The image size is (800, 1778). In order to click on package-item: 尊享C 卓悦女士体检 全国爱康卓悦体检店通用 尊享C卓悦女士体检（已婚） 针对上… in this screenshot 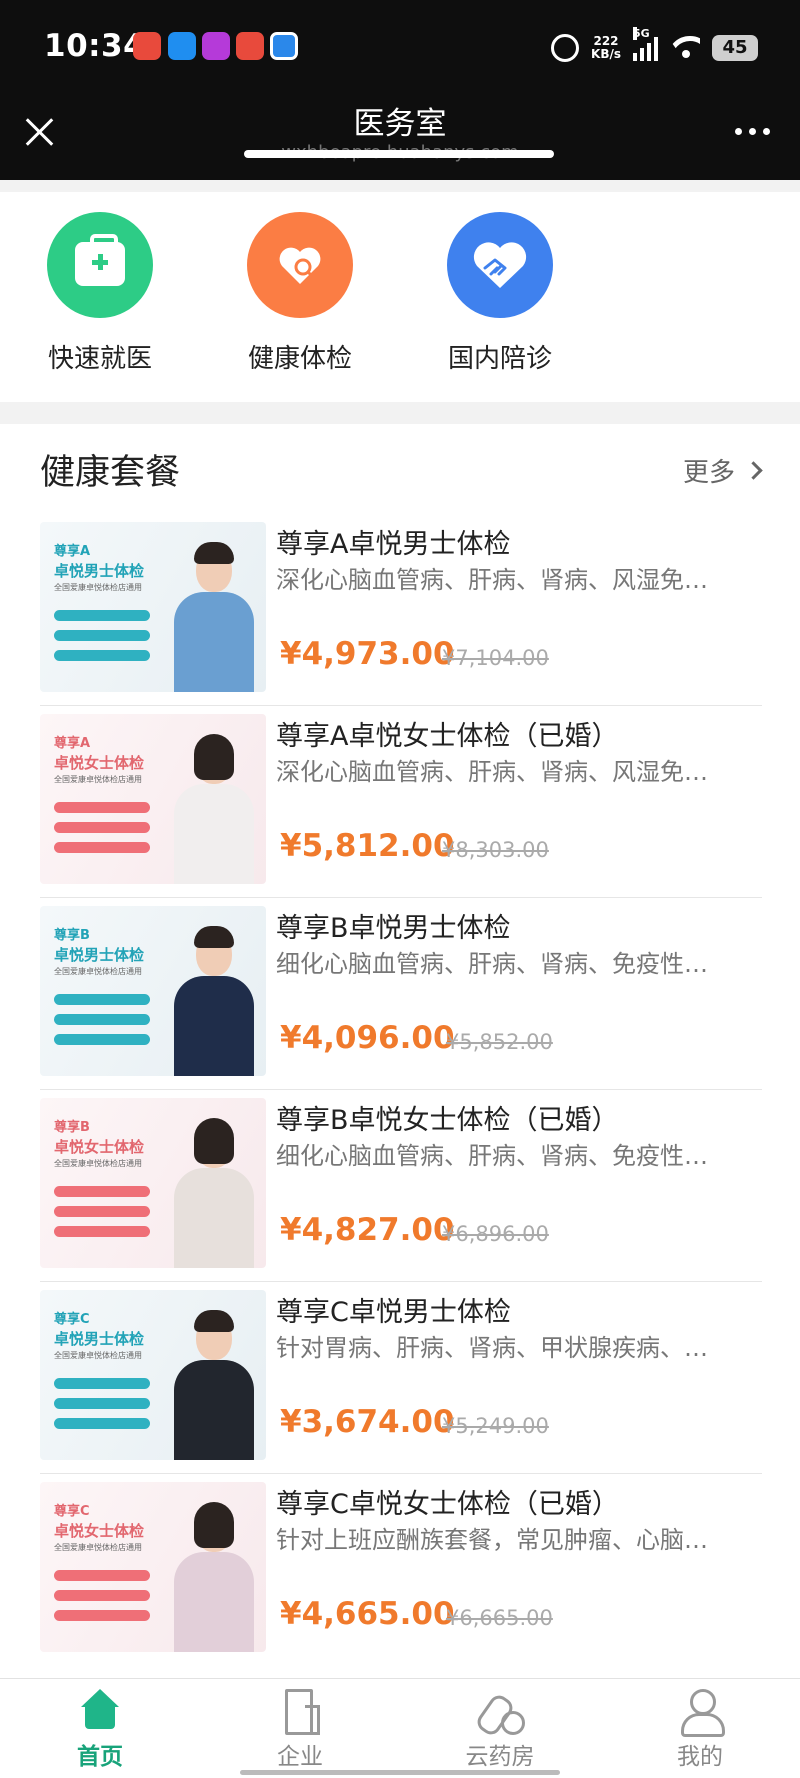, I will do `click(401, 1570)`.